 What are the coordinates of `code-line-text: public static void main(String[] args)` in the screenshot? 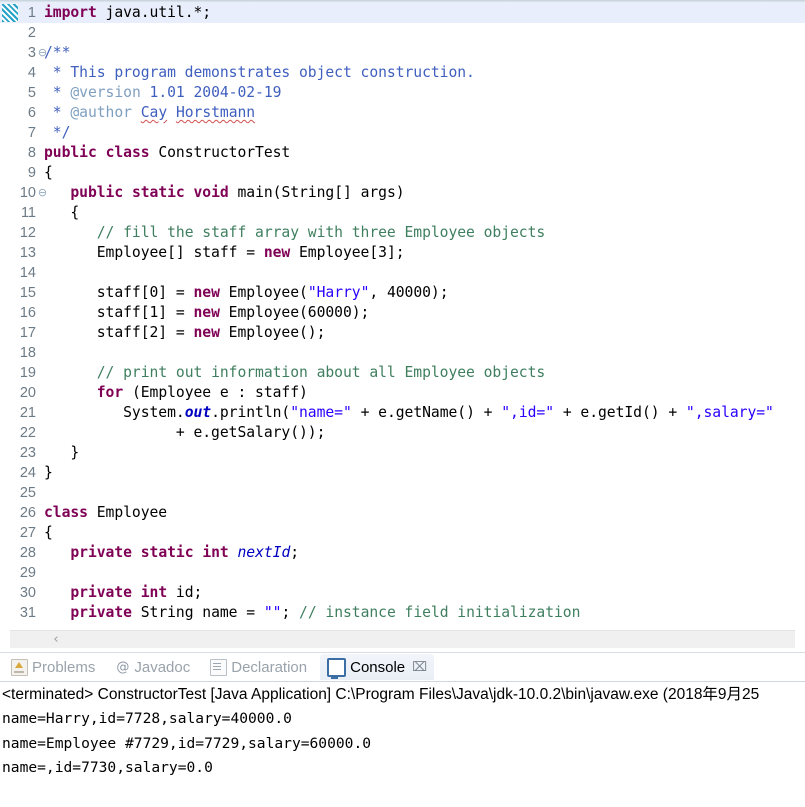 It's located at (224, 193).